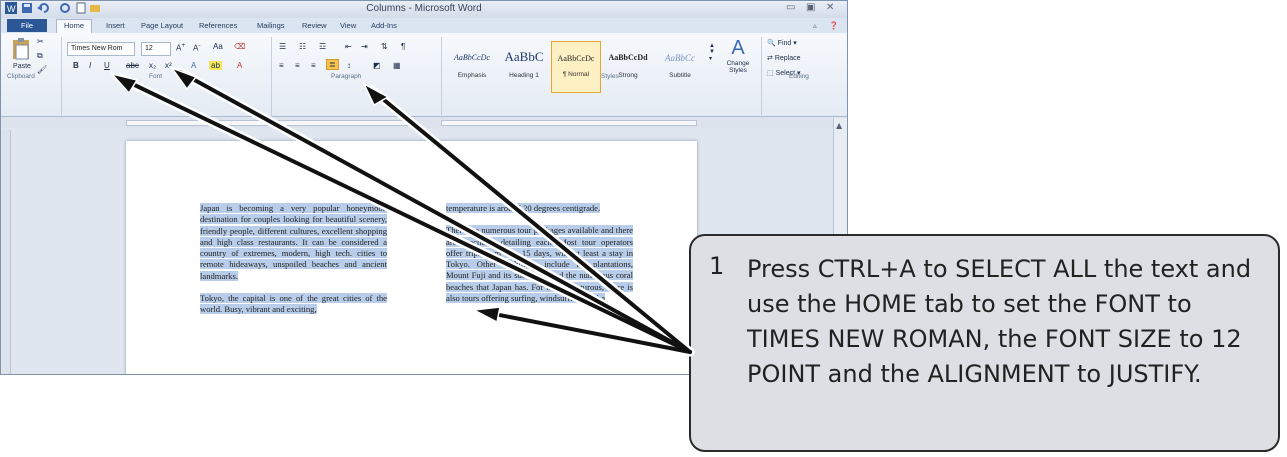 Image resolution: width=1287 pixels, height=457 pixels. What do you see at coordinates (830, 7) in the screenshot?
I see `close-button: ✕` at bounding box center [830, 7].